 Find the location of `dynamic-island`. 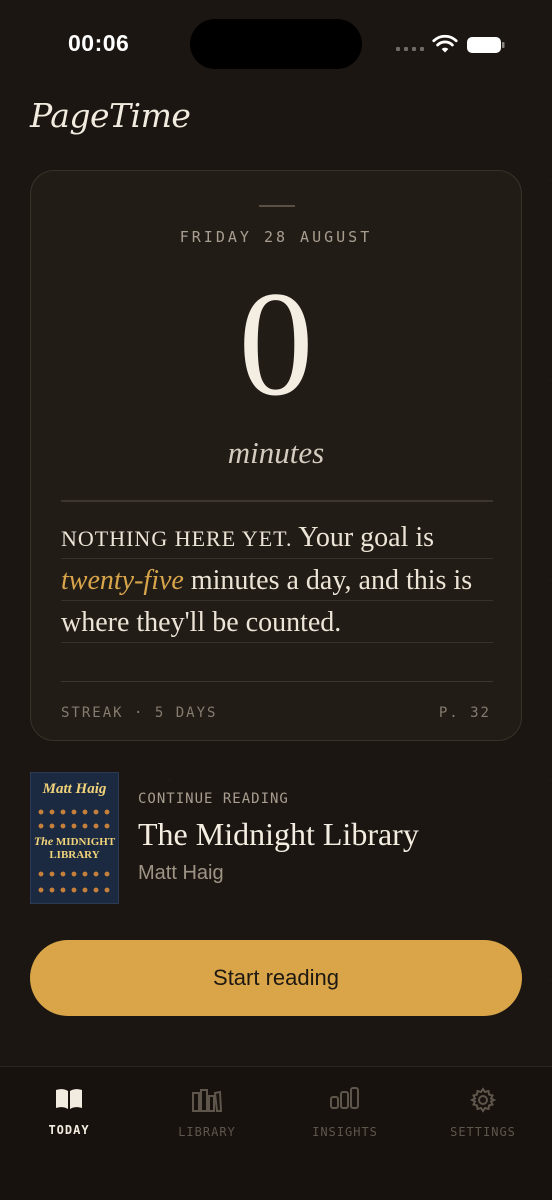

dynamic-island is located at coordinates (276, 44).